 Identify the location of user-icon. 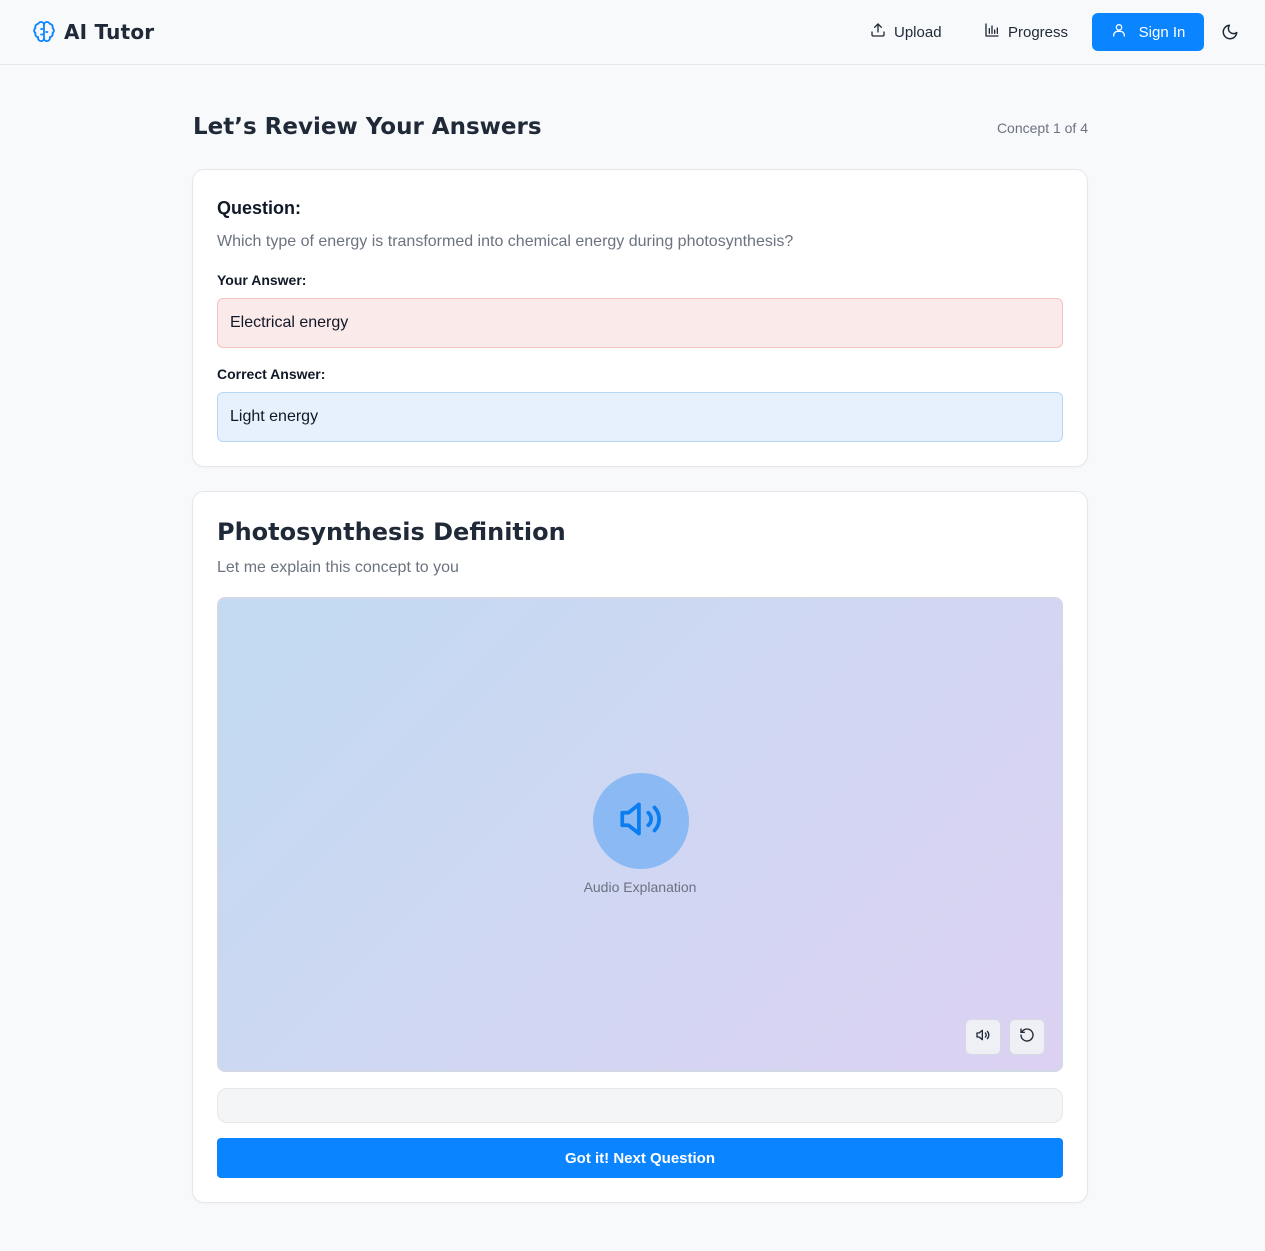
(1119, 32).